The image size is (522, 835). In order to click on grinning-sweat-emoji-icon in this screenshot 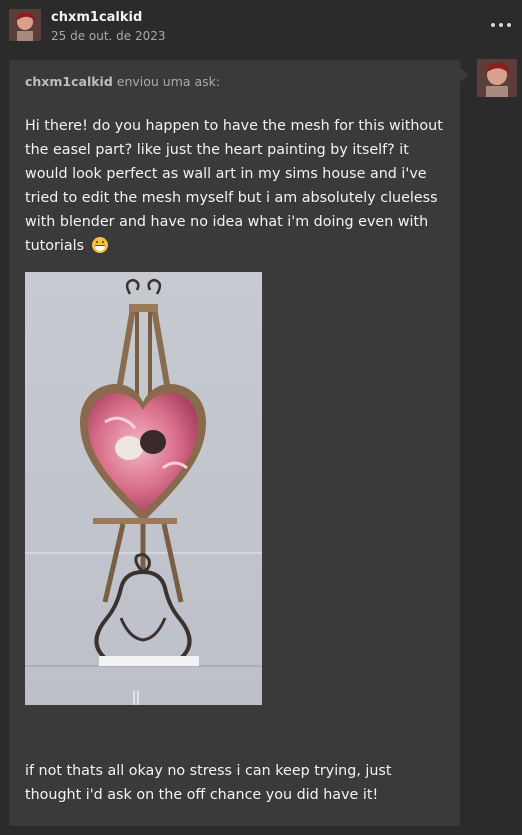, I will do `click(99, 245)`.